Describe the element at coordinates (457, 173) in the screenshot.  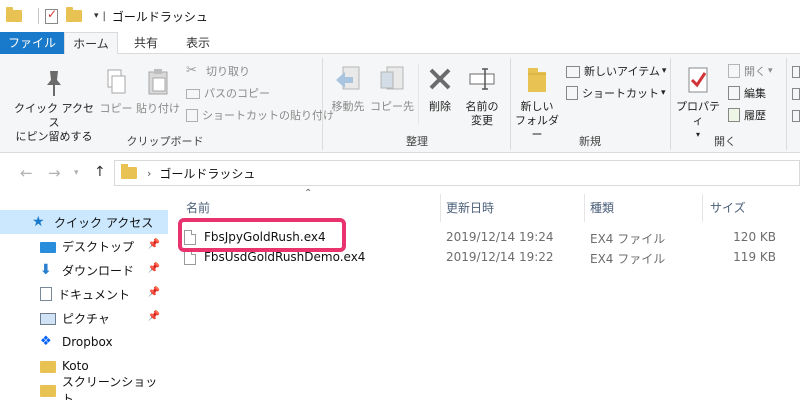
I see `address-bar: › ゴールドラッシュ` at that location.